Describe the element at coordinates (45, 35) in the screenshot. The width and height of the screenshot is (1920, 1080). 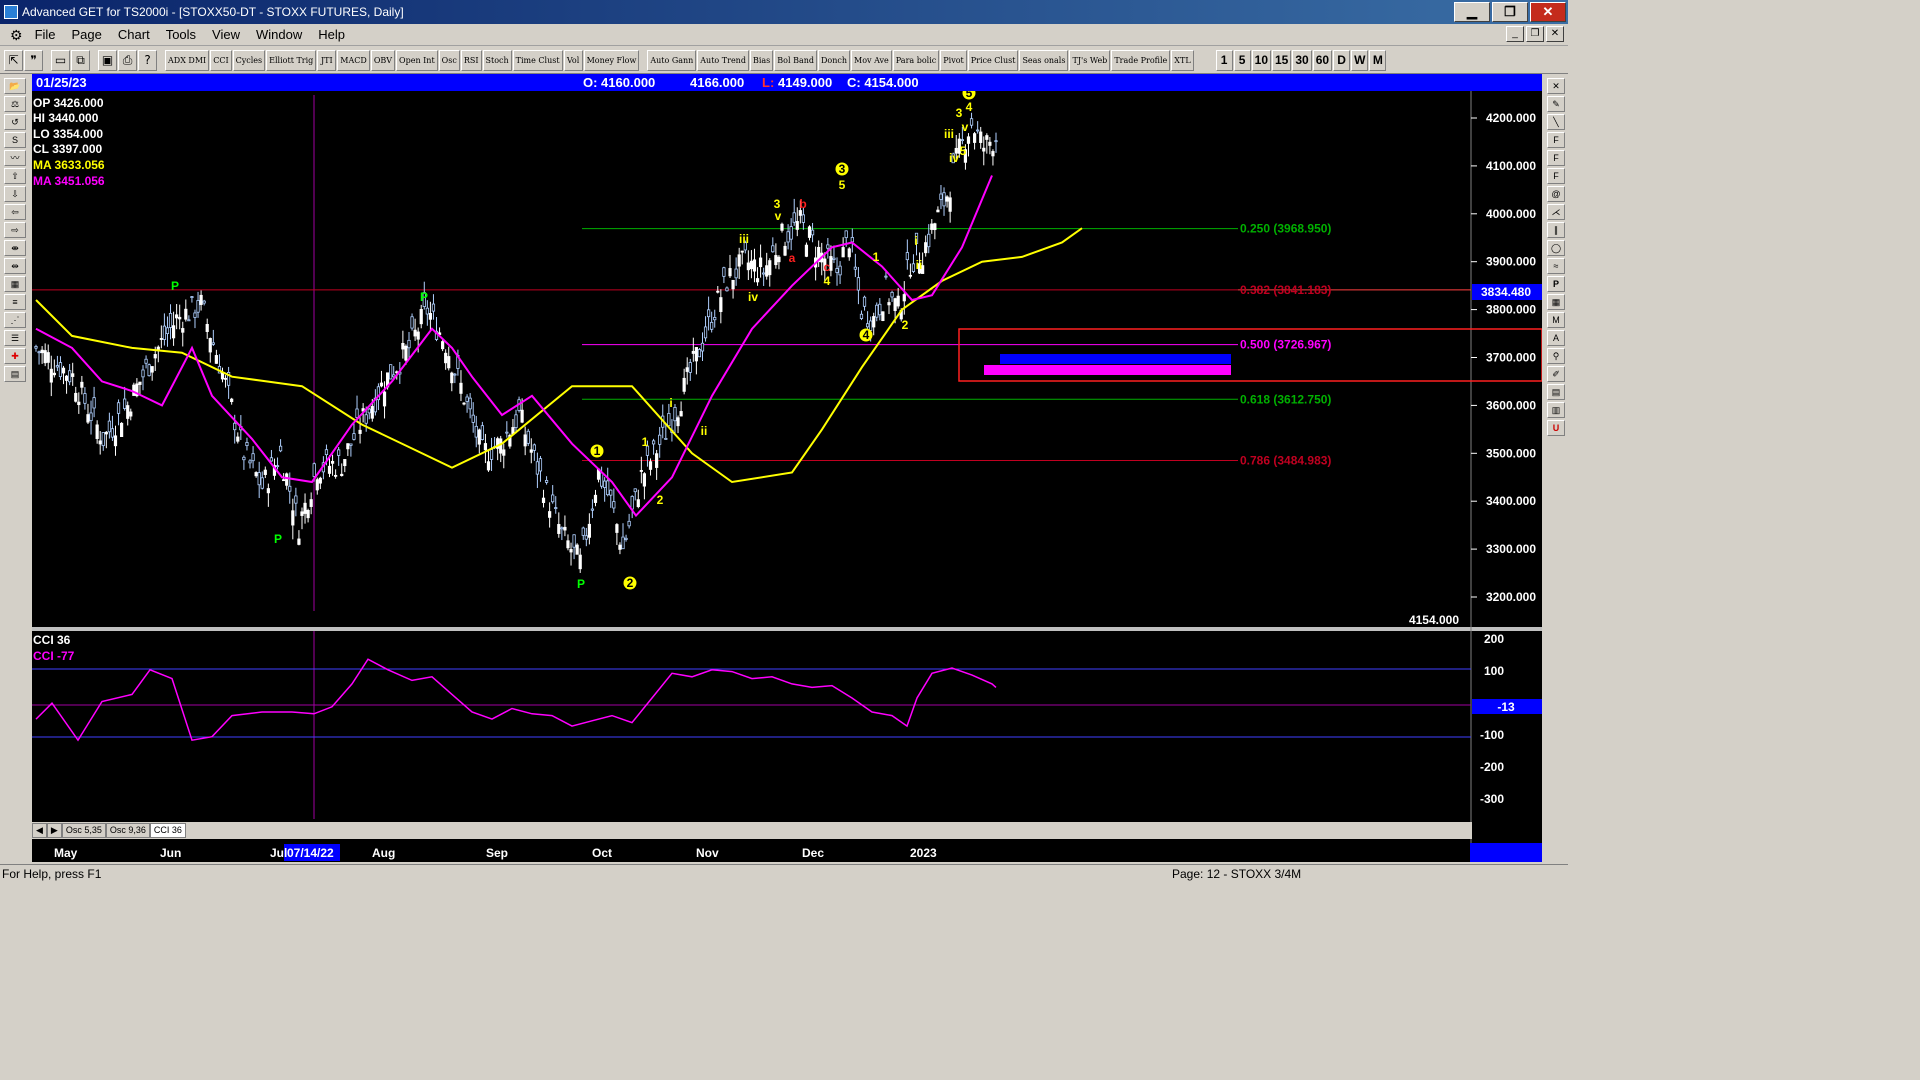
I see `menu-file: File` at that location.